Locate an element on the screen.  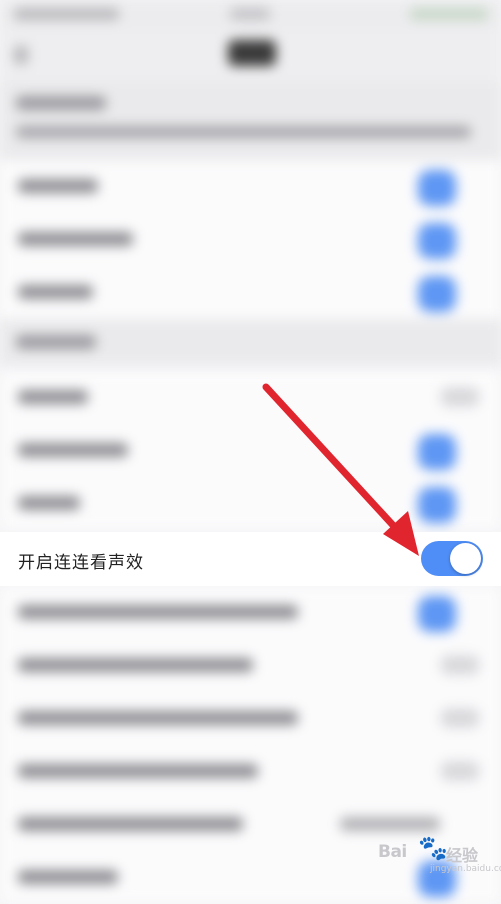
watermark-url: jingyan.baidu.com is located at coordinates (465, 869).